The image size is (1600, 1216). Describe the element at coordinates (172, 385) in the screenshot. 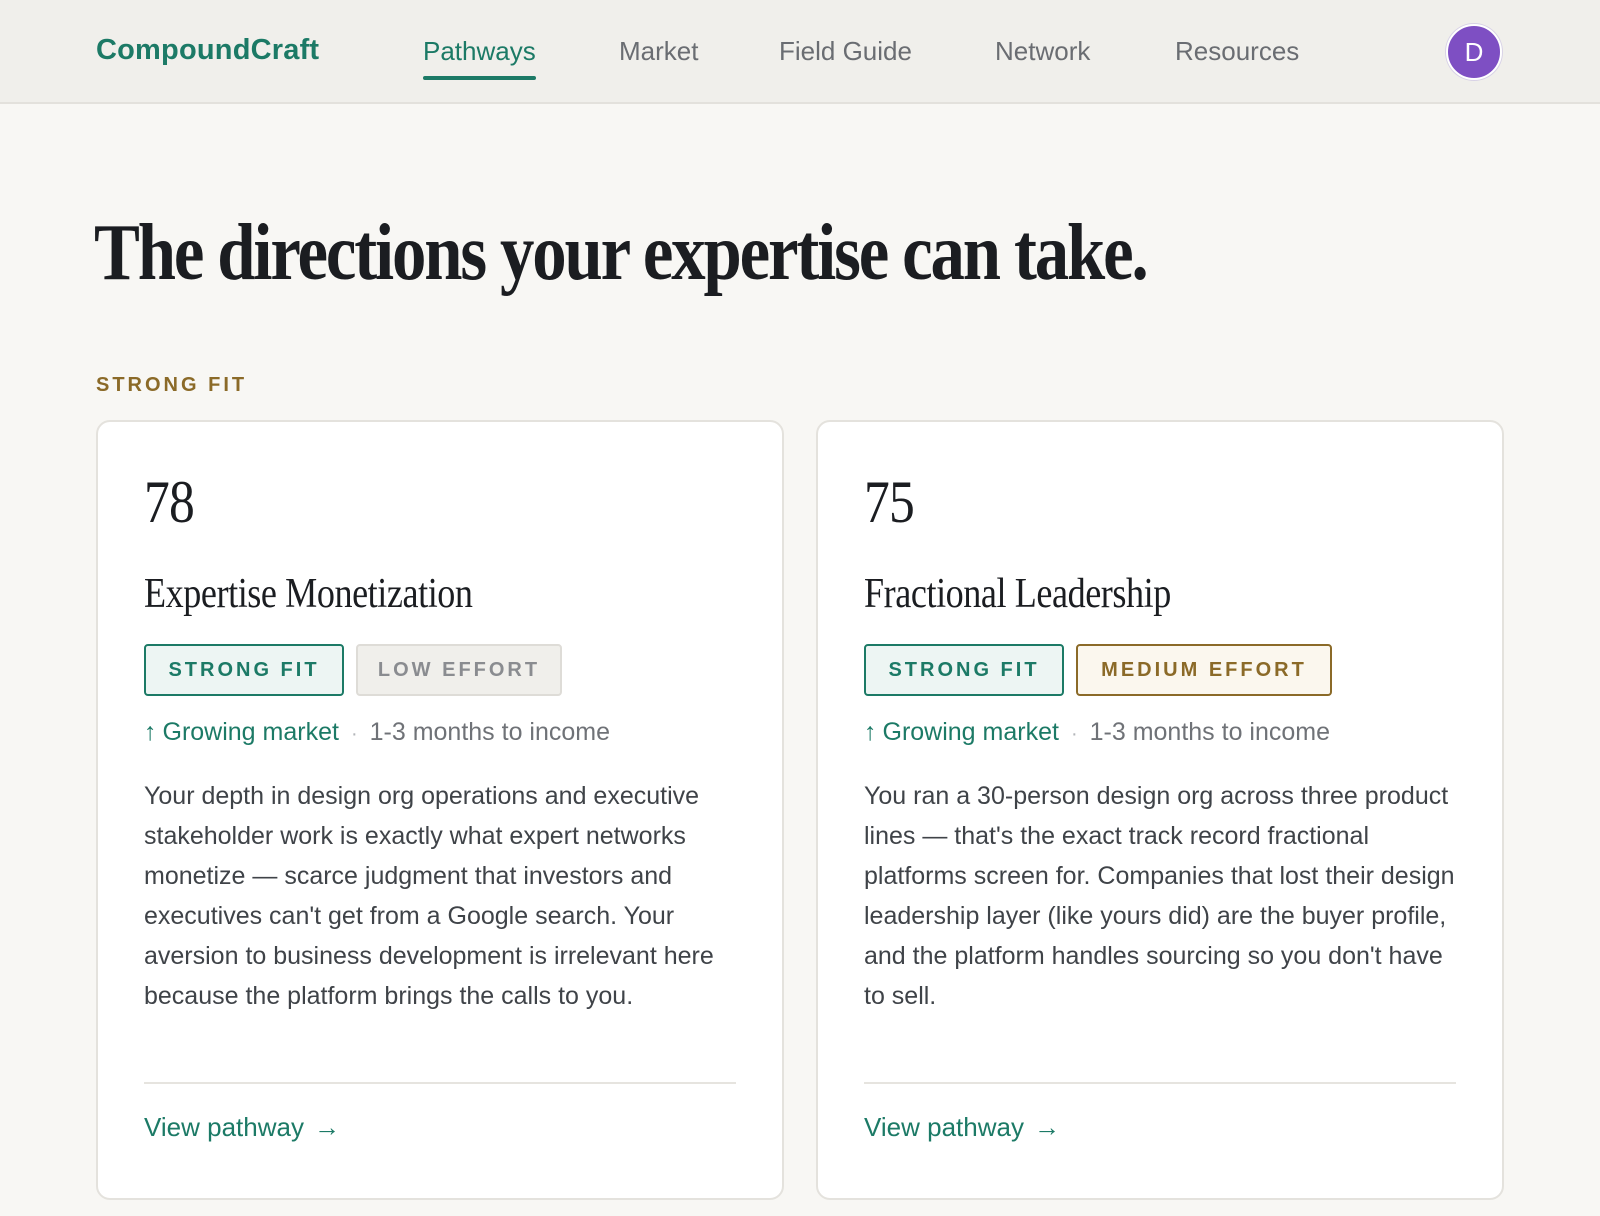

I see `section-label-strong-fit: STRONG FIT` at that location.